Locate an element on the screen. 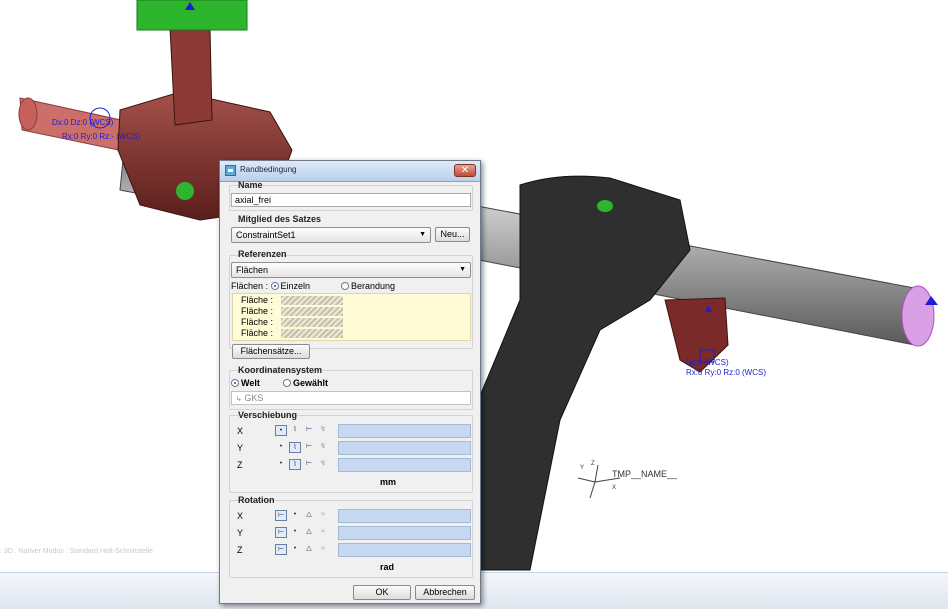  rotation-y-value is located at coordinates (404, 533).